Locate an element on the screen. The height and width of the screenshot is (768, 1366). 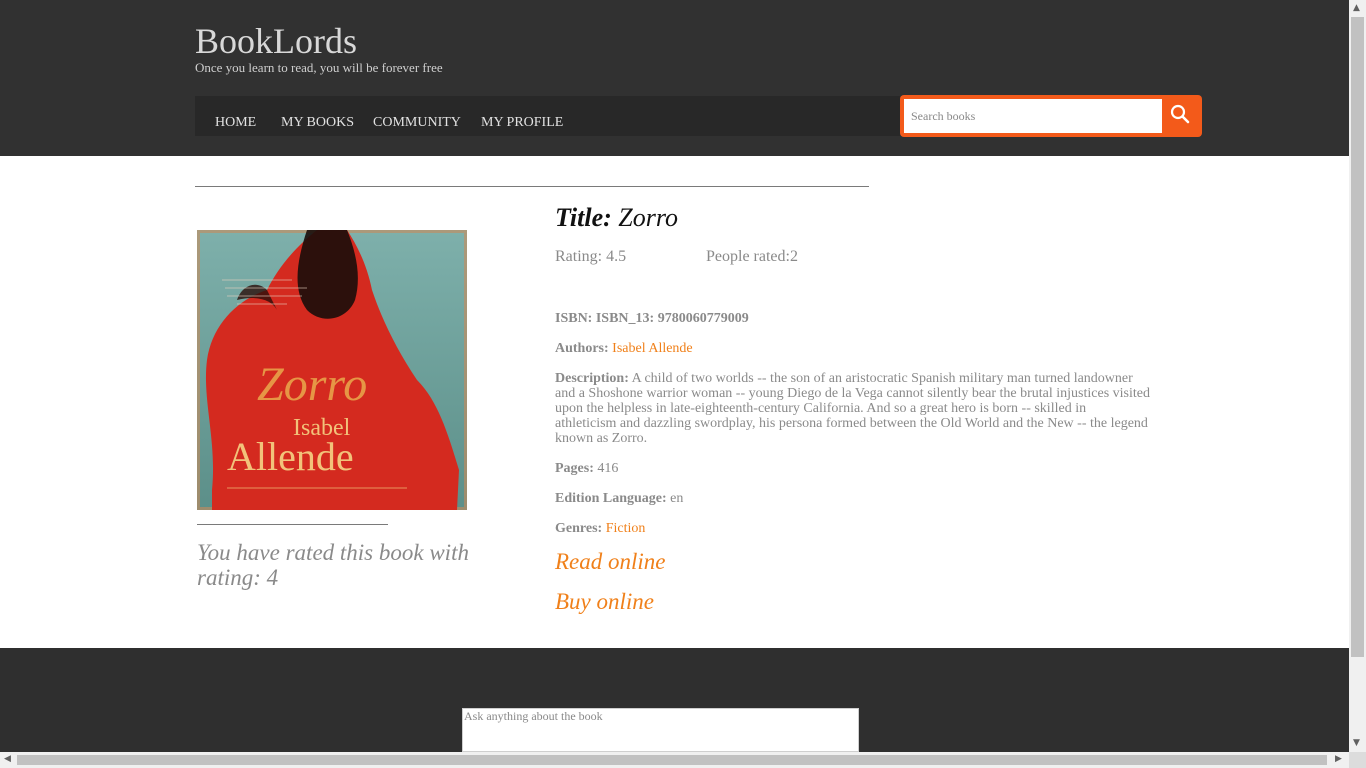
pages-label: Pages: is located at coordinates (574, 468).